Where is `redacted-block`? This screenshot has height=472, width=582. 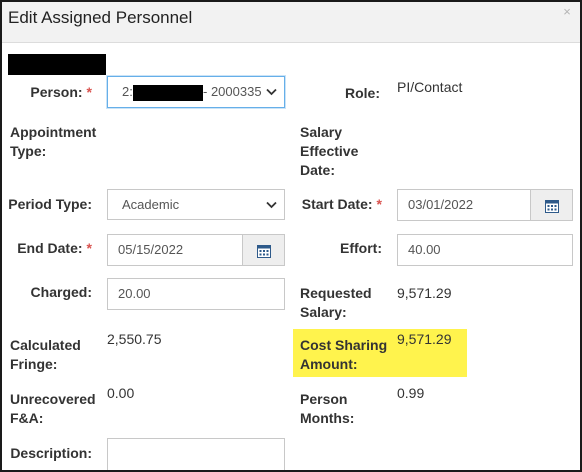 redacted-block is located at coordinates (57, 64).